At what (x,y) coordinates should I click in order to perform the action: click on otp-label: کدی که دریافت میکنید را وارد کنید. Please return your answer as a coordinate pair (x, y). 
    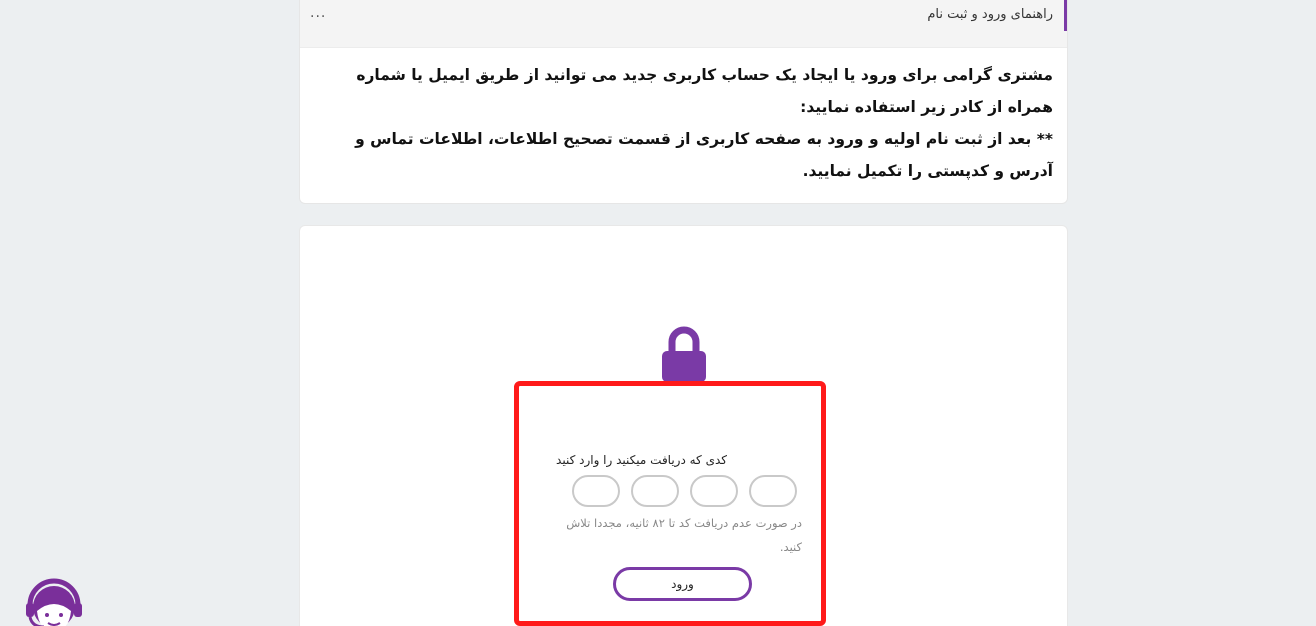
    Looking at the image, I should click on (641, 460).